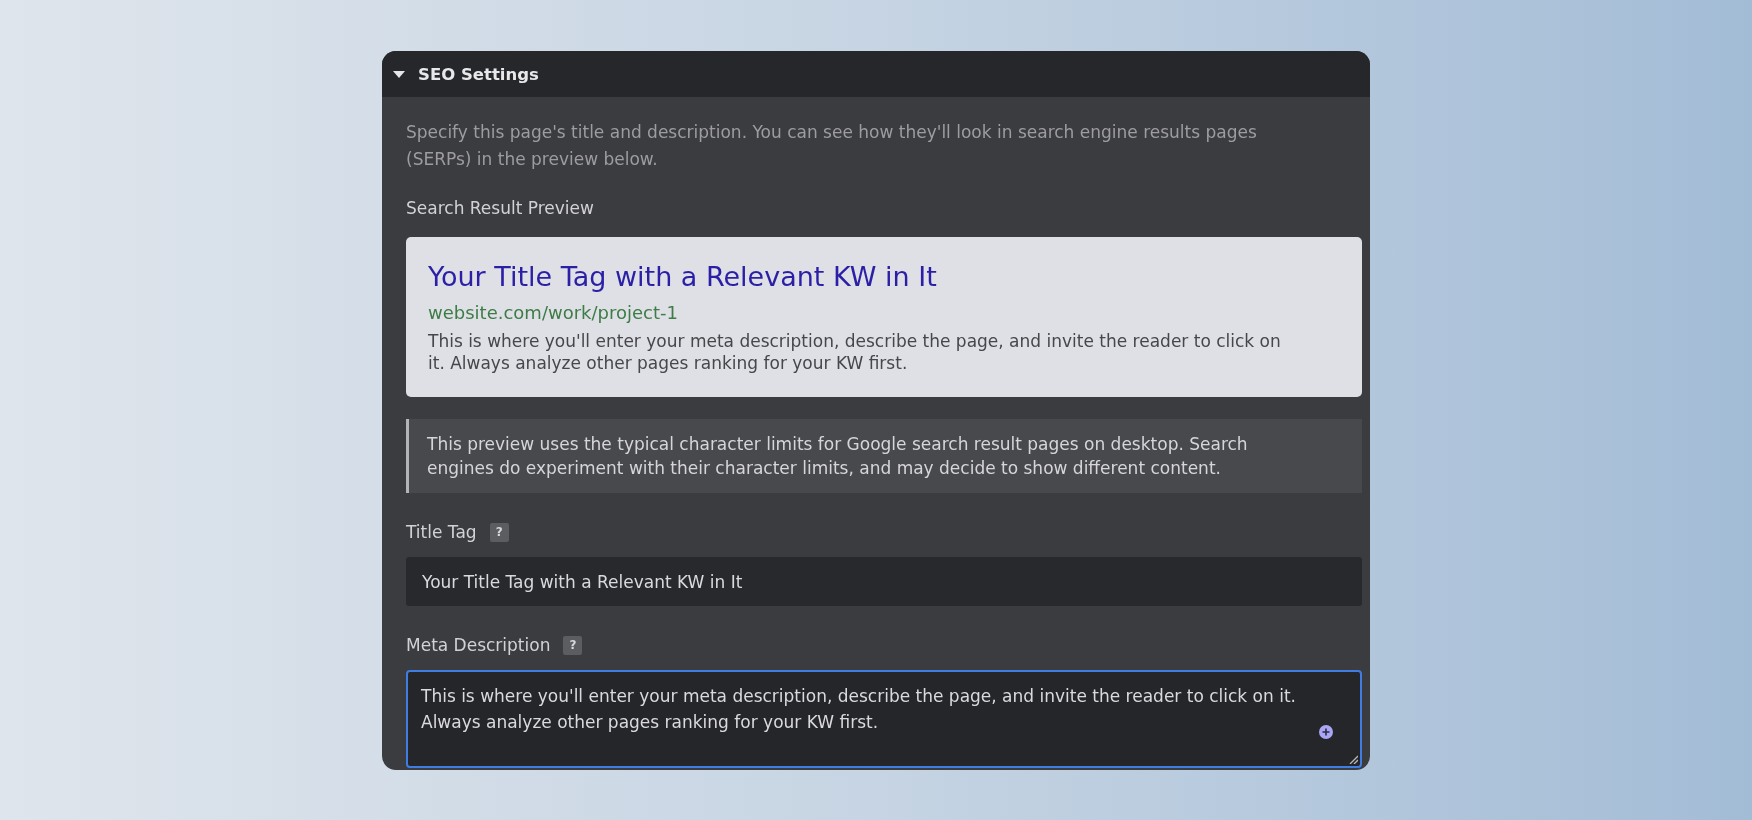 This screenshot has width=1752, height=820. What do you see at coordinates (500, 208) in the screenshot?
I see `preview-label: Search Result Preview` at bounding box center [500, 208].